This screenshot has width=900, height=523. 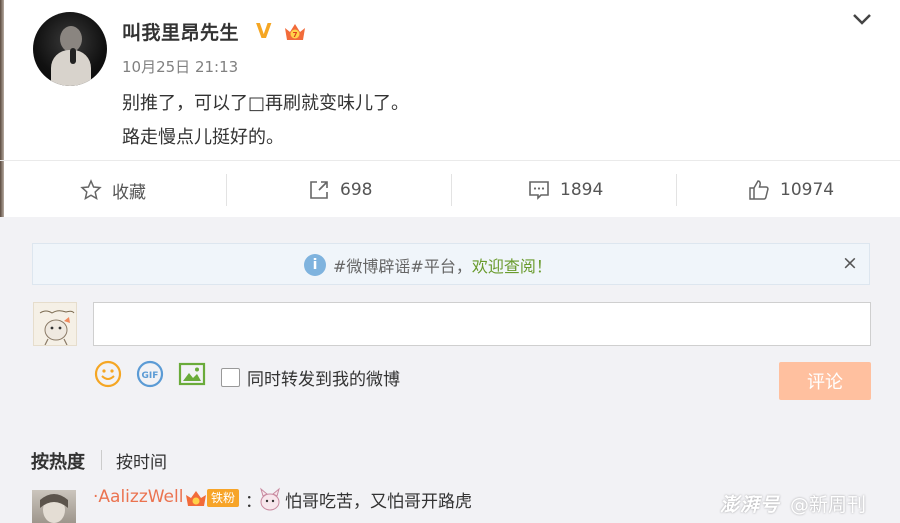 I want to click on watermark: 澎湃号 @新周刊, so click(x=793, y=503).